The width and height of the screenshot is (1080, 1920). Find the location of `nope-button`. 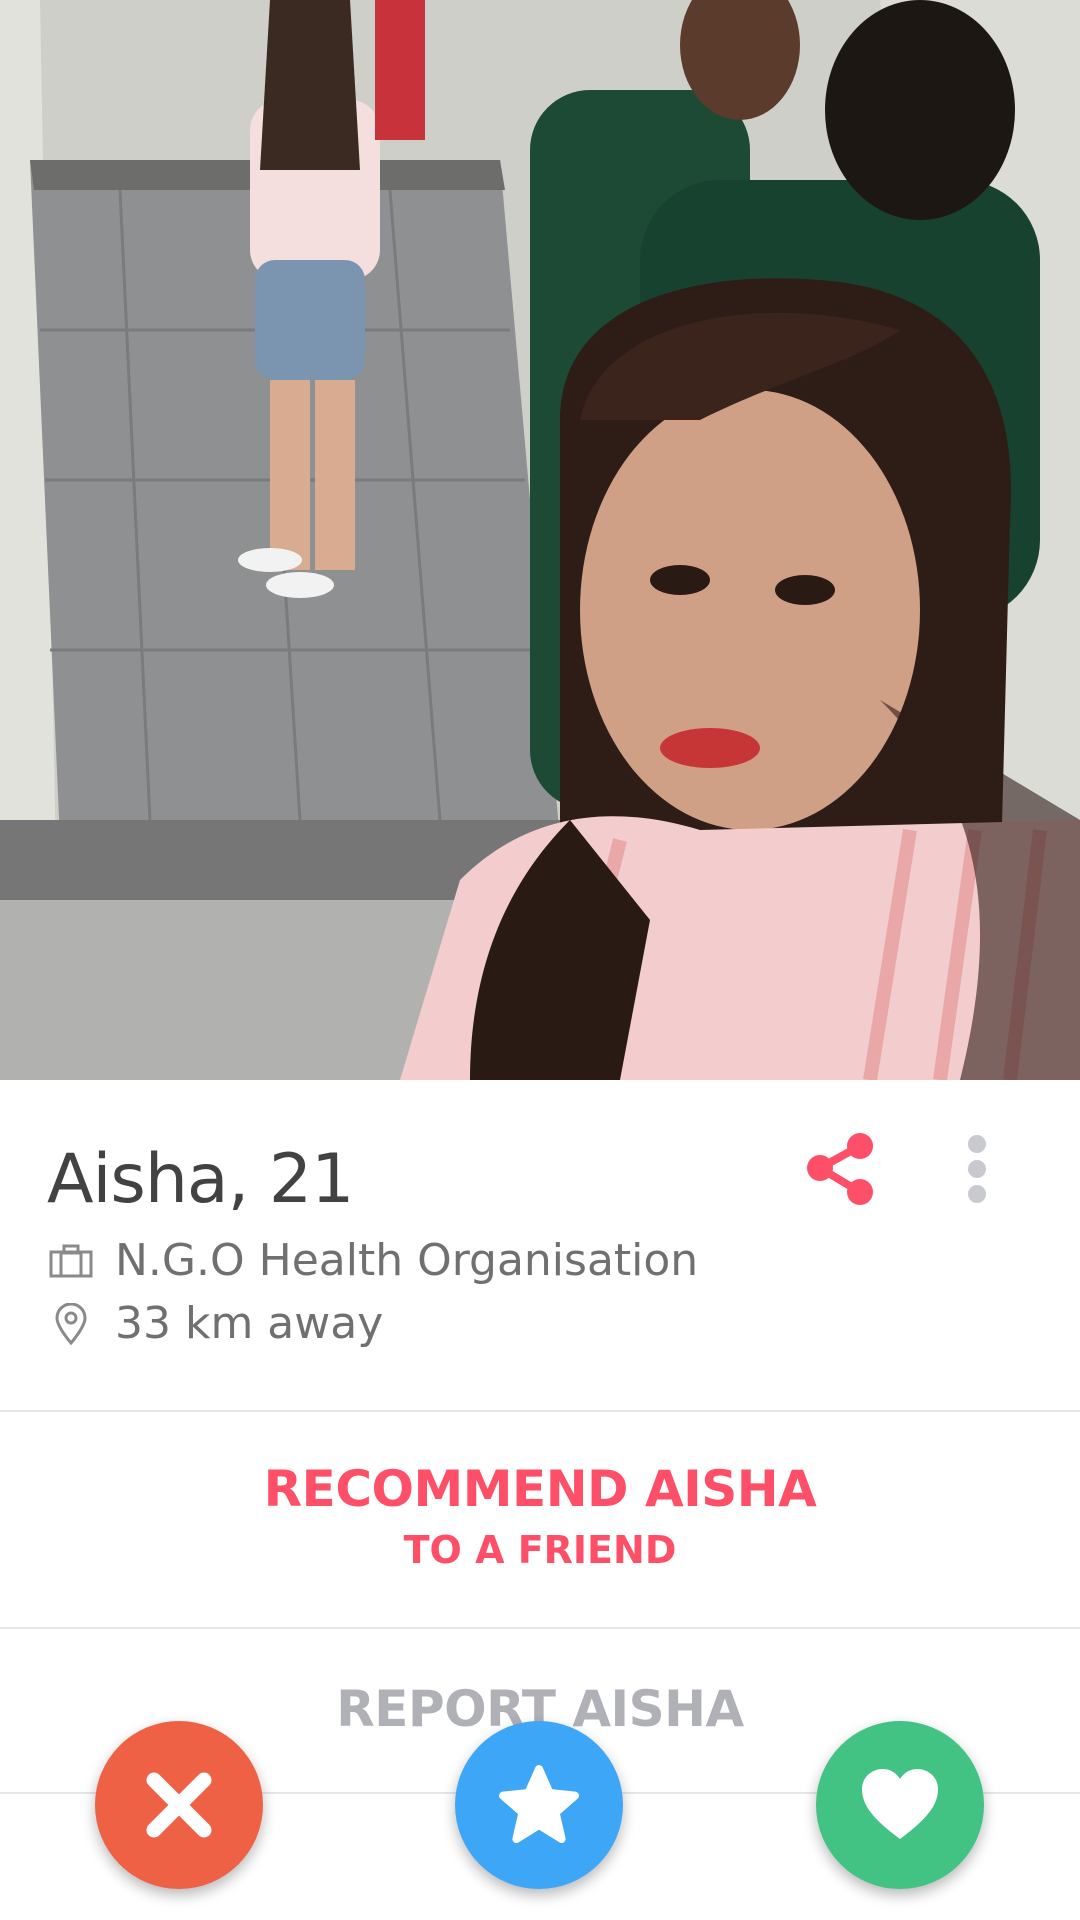

nope-button is located at coordinates (179, 1805).